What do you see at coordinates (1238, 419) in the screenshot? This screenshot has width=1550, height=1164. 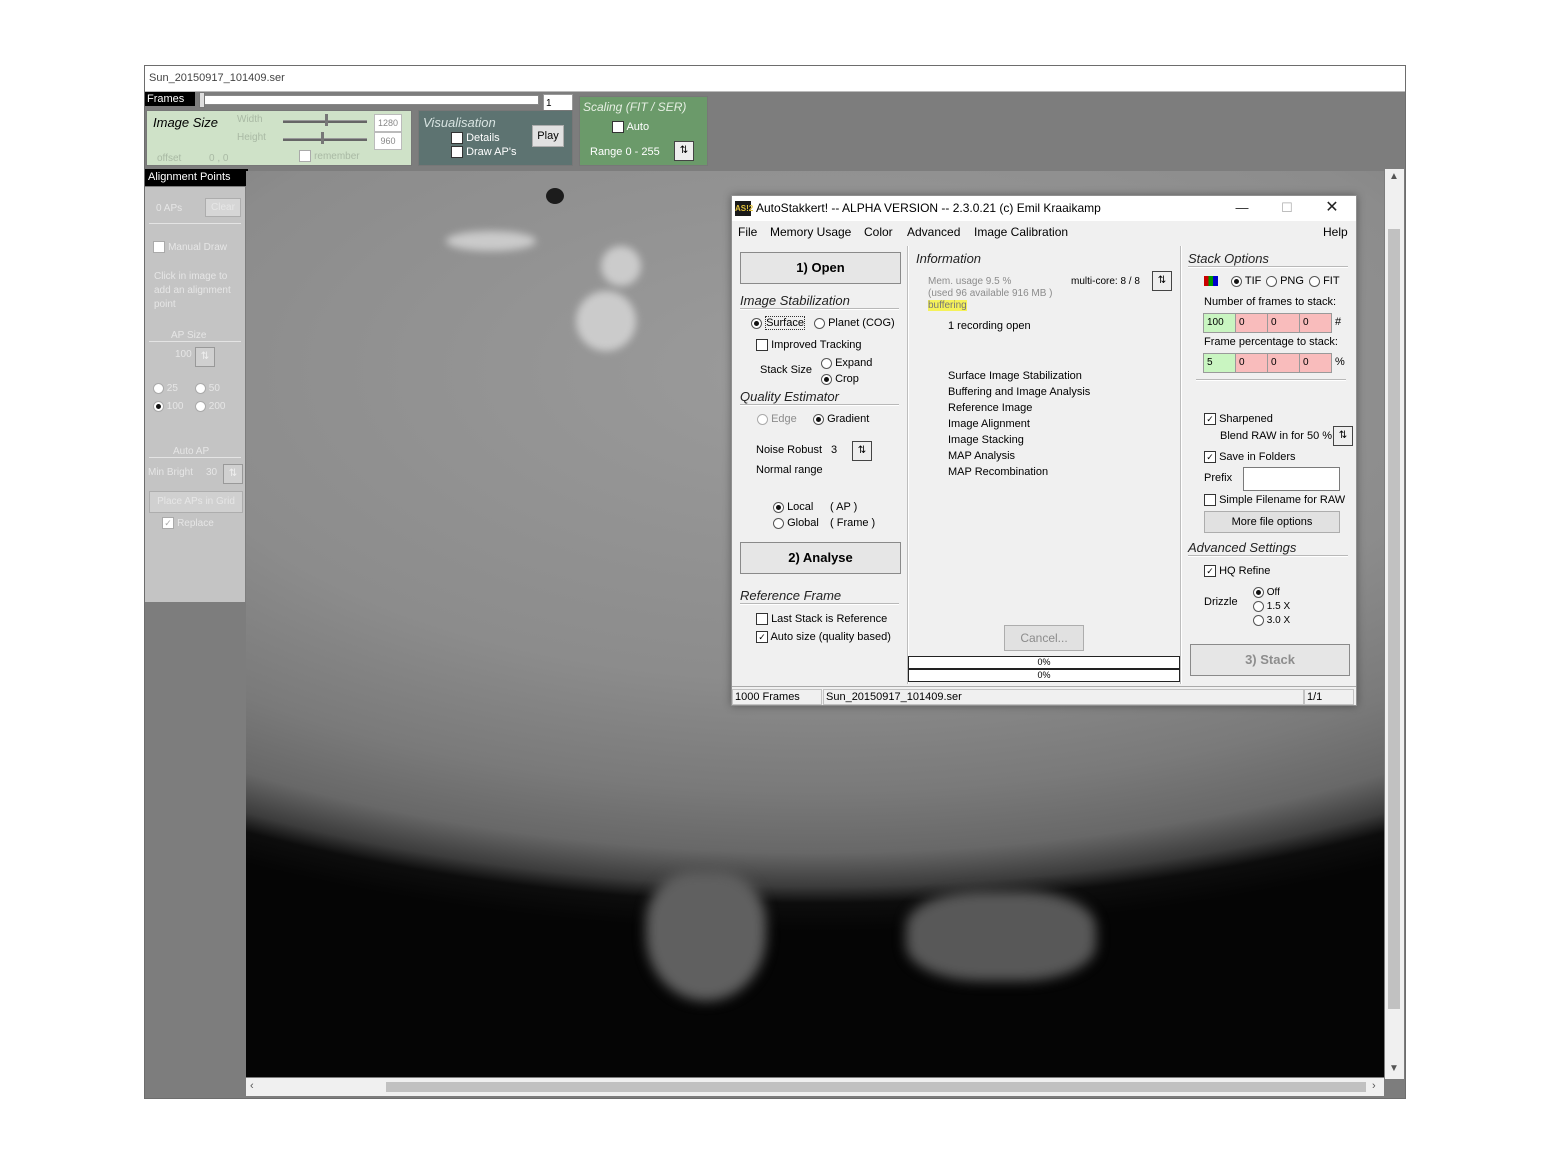 I see `sharpened-checkbox: ✓ Sharpened` at bounding box center [1238, 419].